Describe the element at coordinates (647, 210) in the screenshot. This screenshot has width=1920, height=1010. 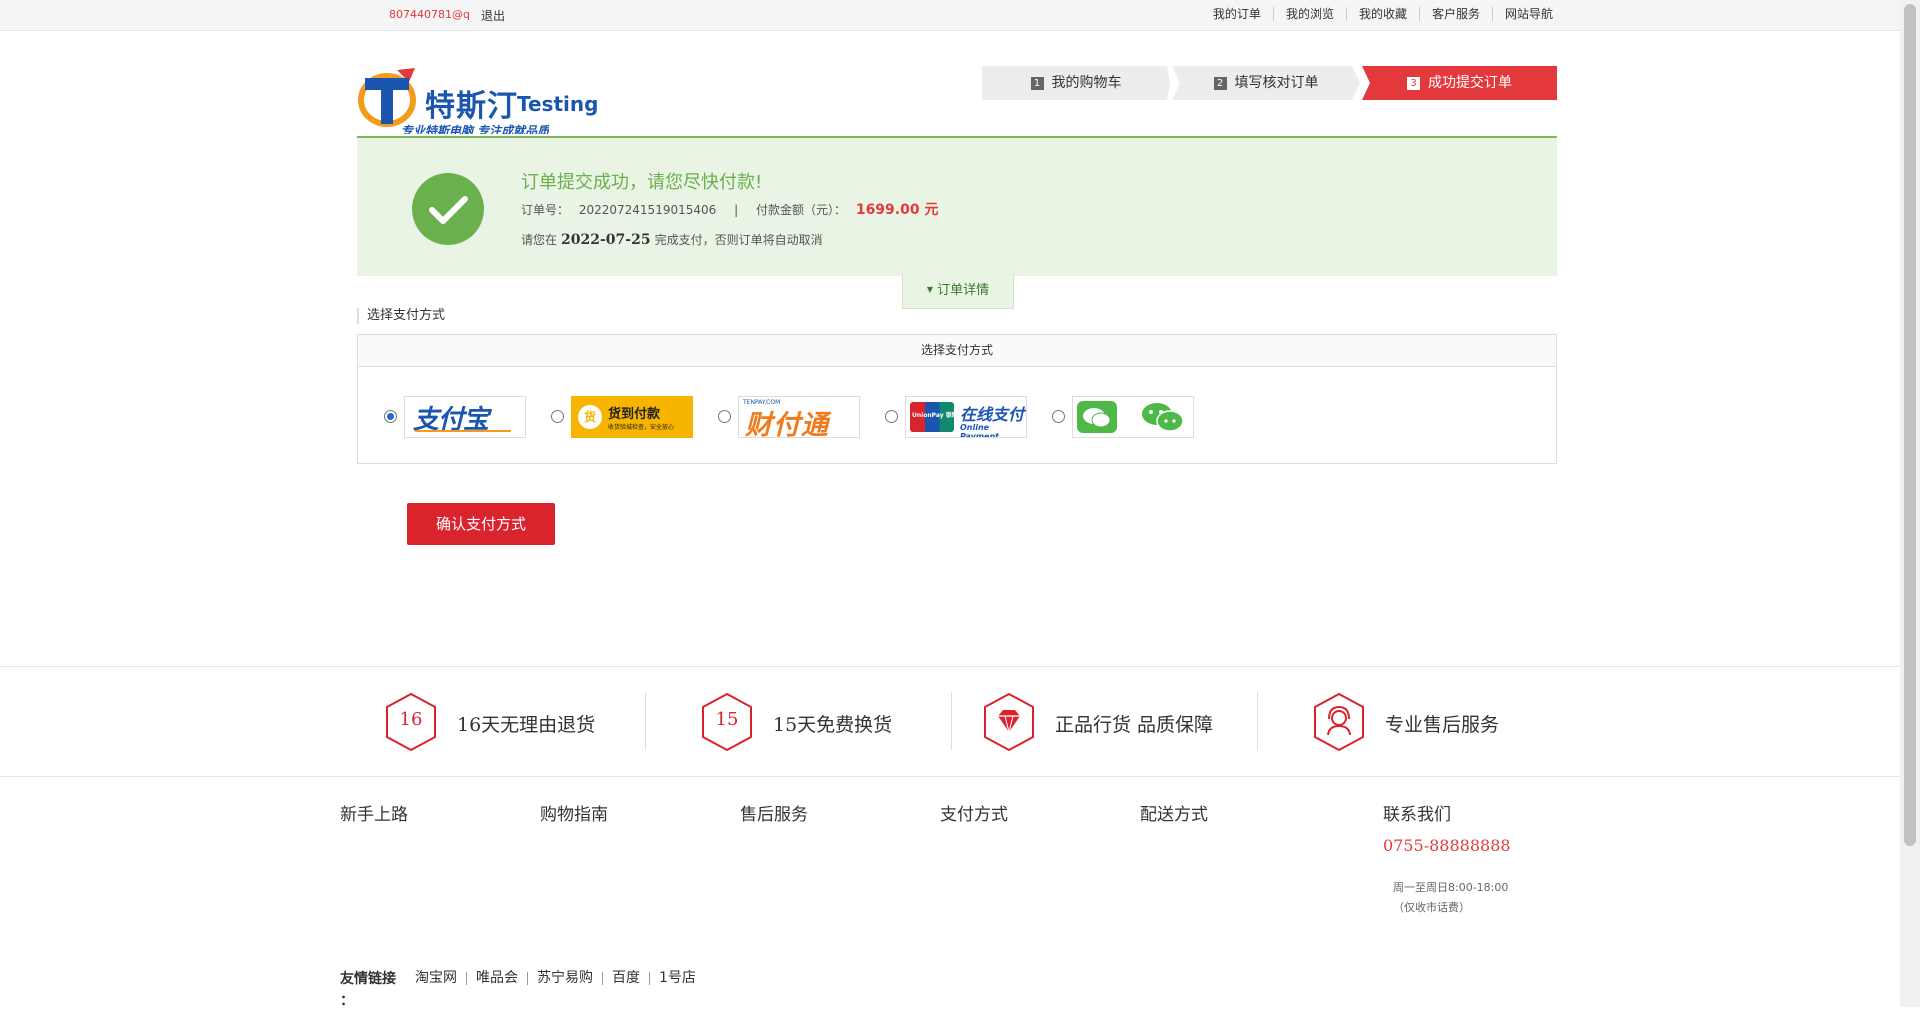
I see `order-number: 202207241519015406` at that location.